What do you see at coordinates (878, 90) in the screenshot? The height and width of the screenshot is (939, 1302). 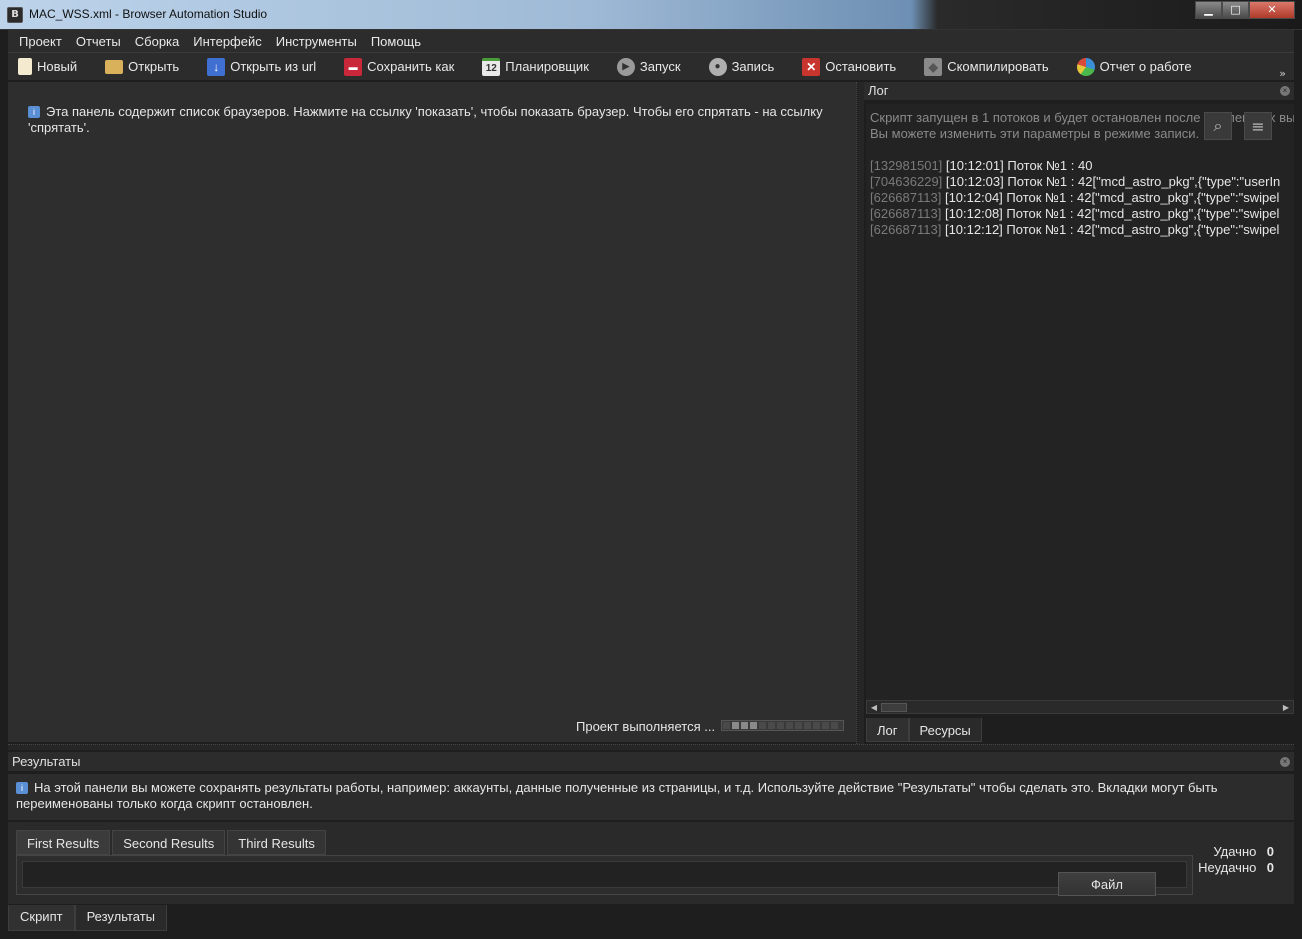 I see `log-panel-title: Лог` at bounding box center [878, 90].